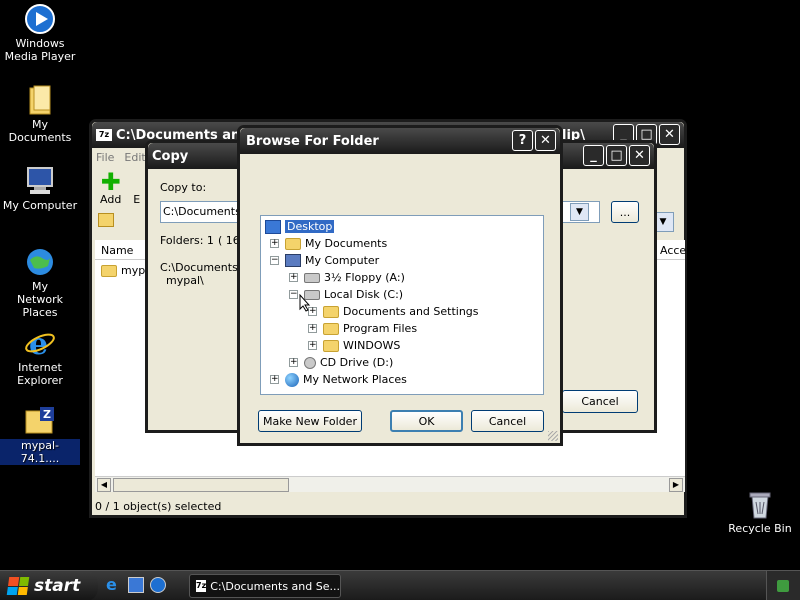  Describe the element at coordinates (201, 485) in the screenshot. I see `scroll-thumb` at that location.